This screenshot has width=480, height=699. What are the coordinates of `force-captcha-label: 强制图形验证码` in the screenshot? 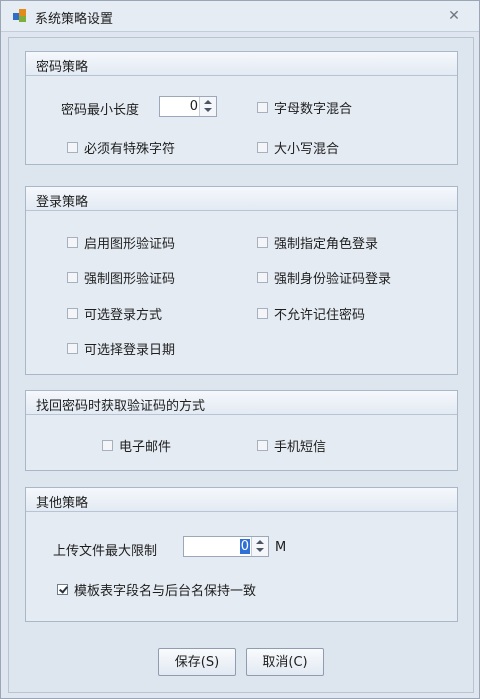 It's located at (130, 279).